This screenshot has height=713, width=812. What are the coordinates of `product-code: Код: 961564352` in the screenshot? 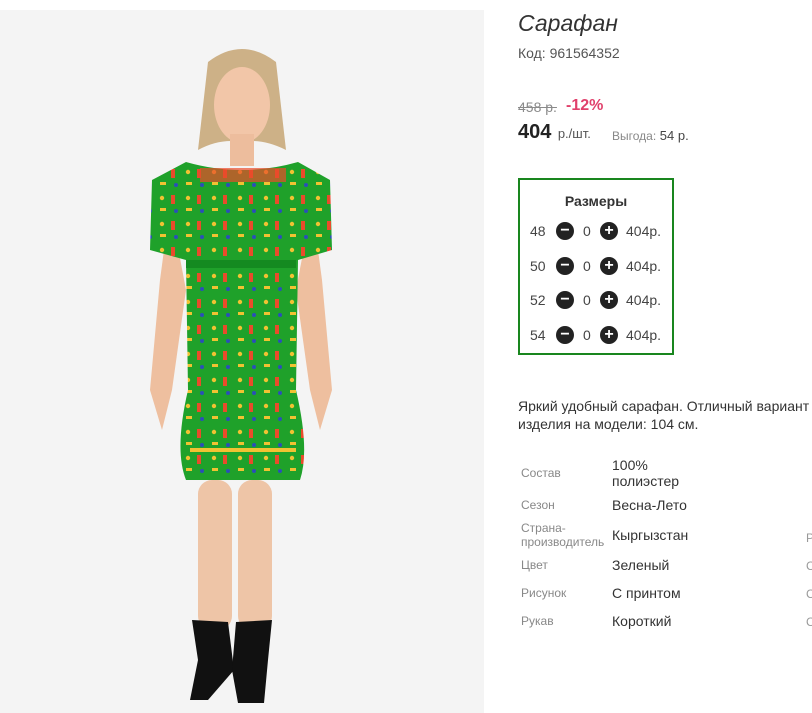 It's located at (569, 53).